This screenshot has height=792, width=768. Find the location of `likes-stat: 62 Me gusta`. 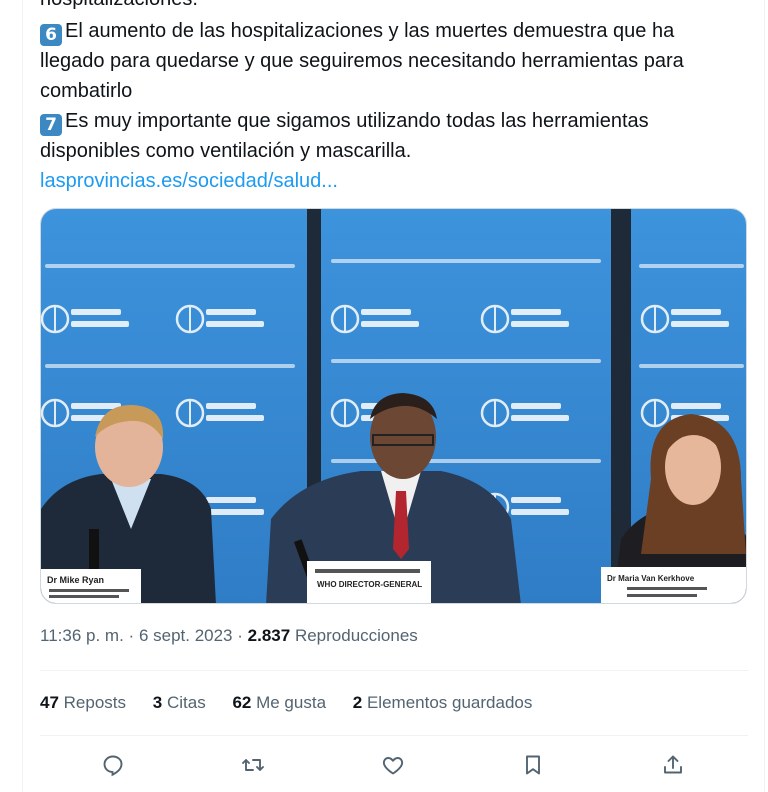

likes-stat: 62 Me gusta is located at coordinates (279, 702).